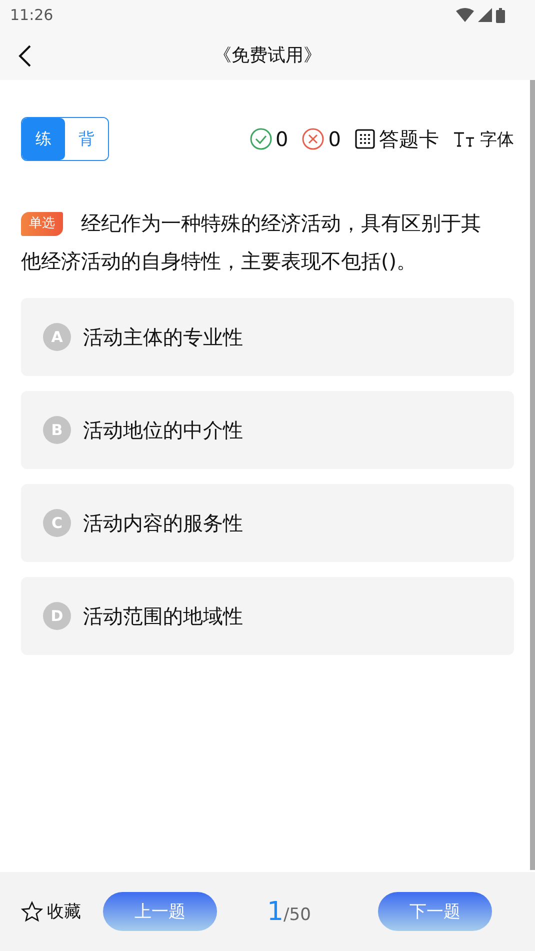  Describe the element at coordinates (57, 337) in the screenshot. I see `option-letter: A` at that location.